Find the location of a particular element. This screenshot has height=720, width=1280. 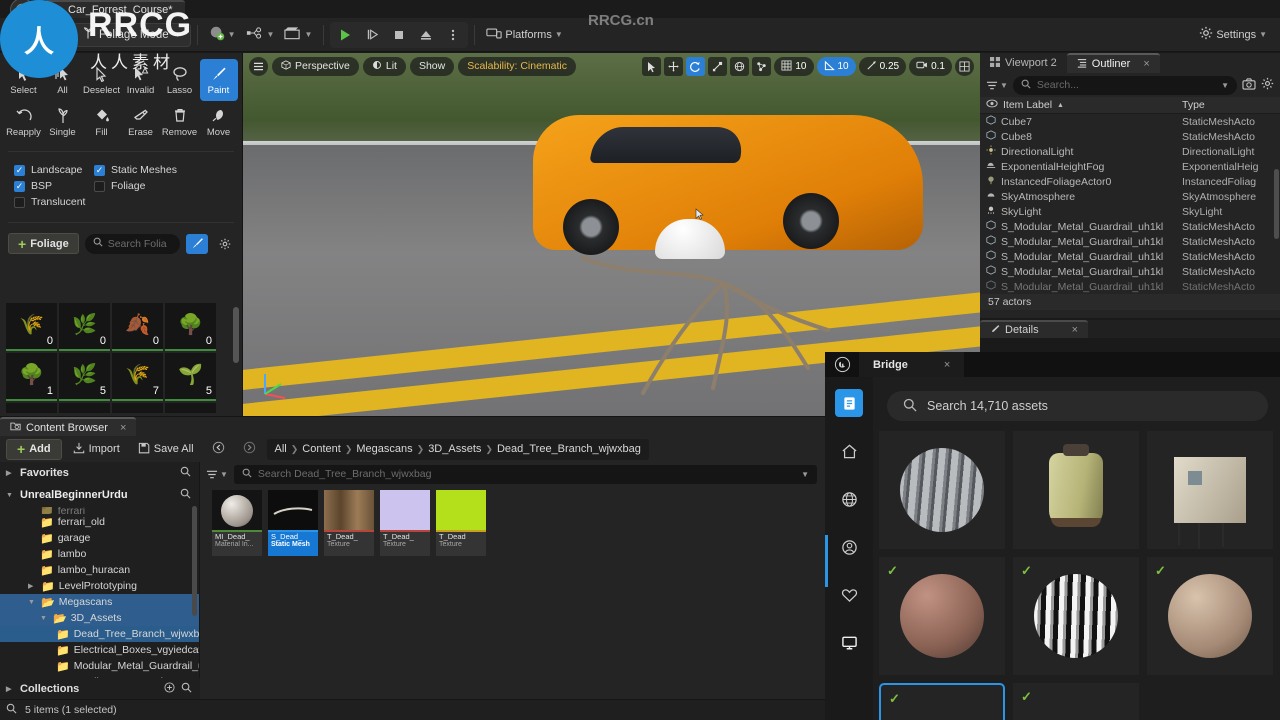

foliage-cell: 🌿 5 is located at coordinates (84, 377).